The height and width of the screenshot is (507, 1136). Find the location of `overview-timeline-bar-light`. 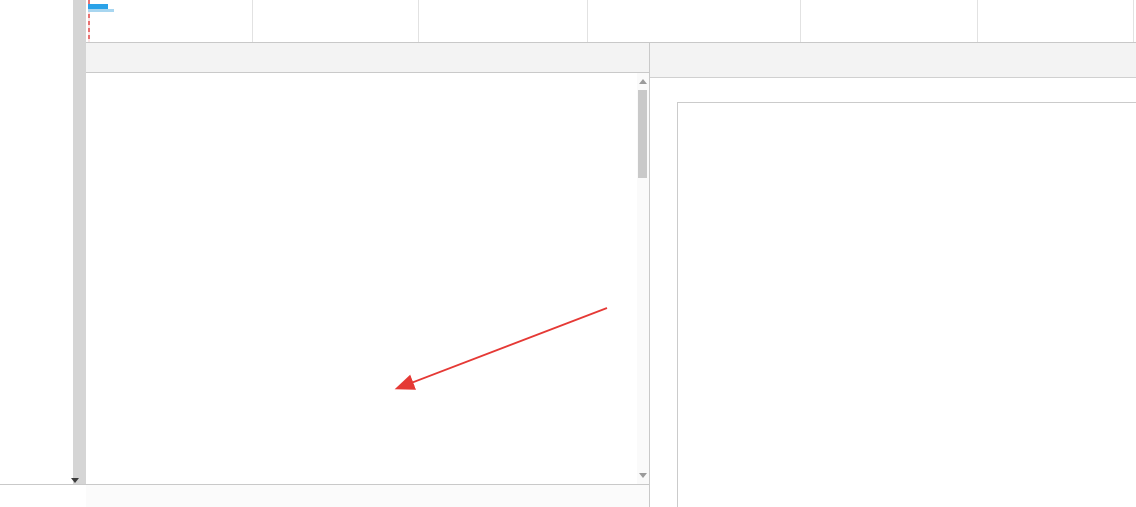

overview-timeline-bar-light is located at coordinates (101, 10).